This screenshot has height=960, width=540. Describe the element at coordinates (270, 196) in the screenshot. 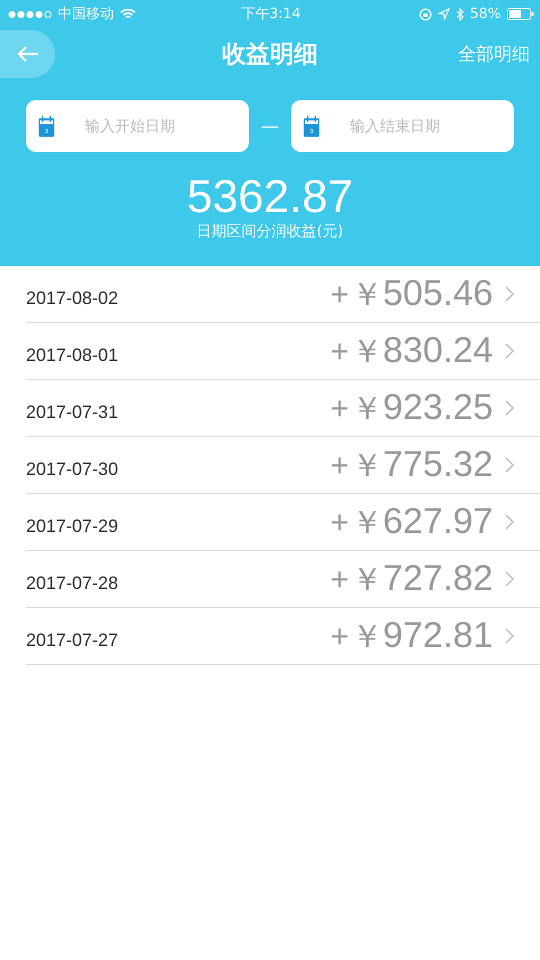

I see `total-amount: 5362.87` at that location.